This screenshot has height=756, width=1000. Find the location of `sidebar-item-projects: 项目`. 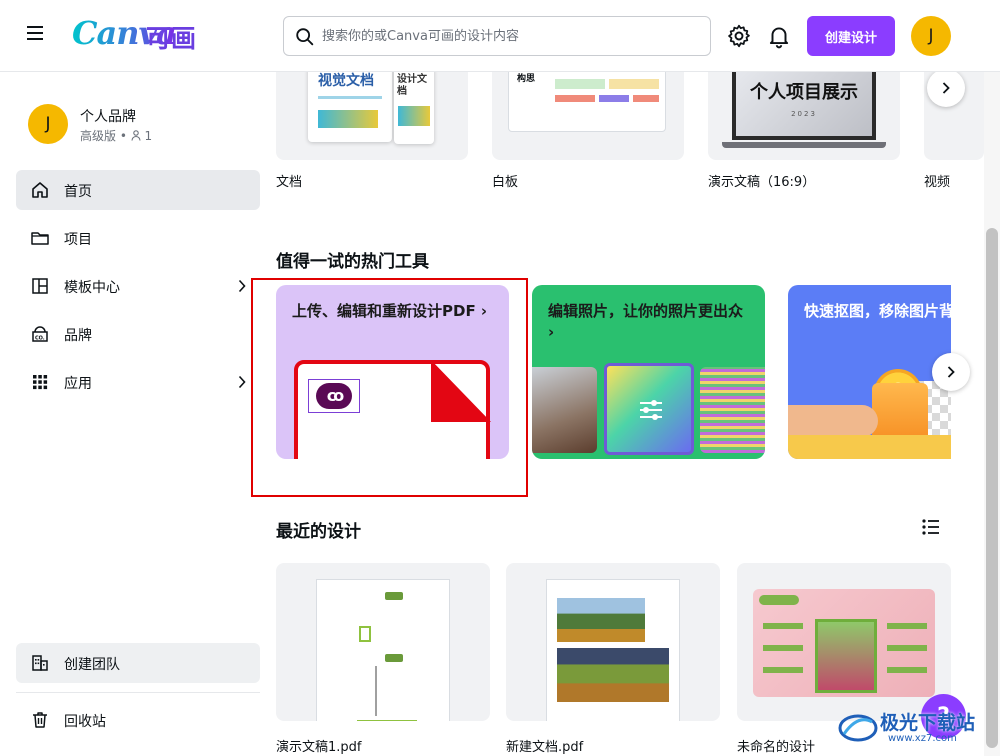

sidebar-item-projects: 项目 is located at coordinates (138, 238).